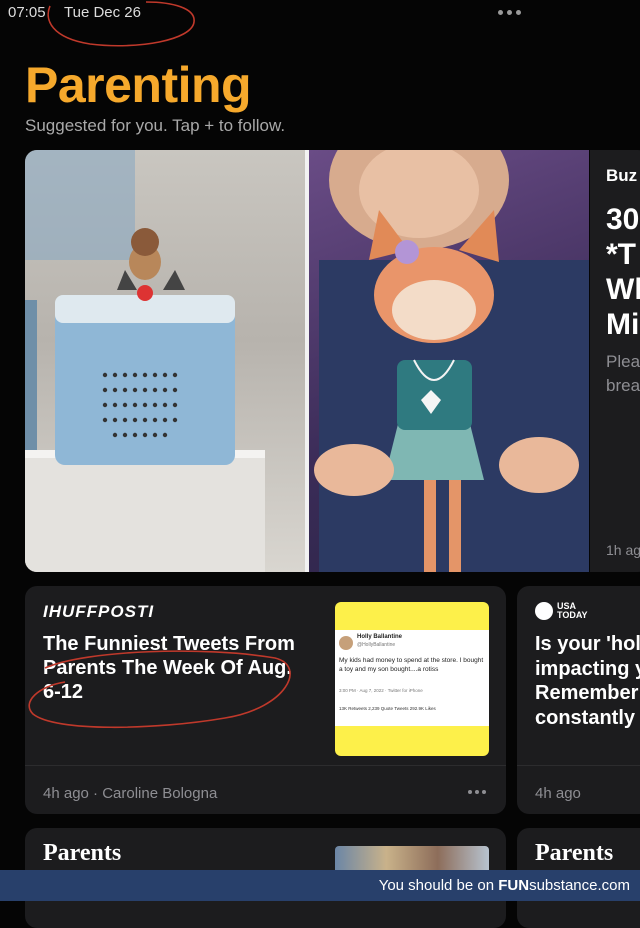 This screenshot has width=640, height=928. I want to click on usatoday-circle-icon, so click(544, 611).